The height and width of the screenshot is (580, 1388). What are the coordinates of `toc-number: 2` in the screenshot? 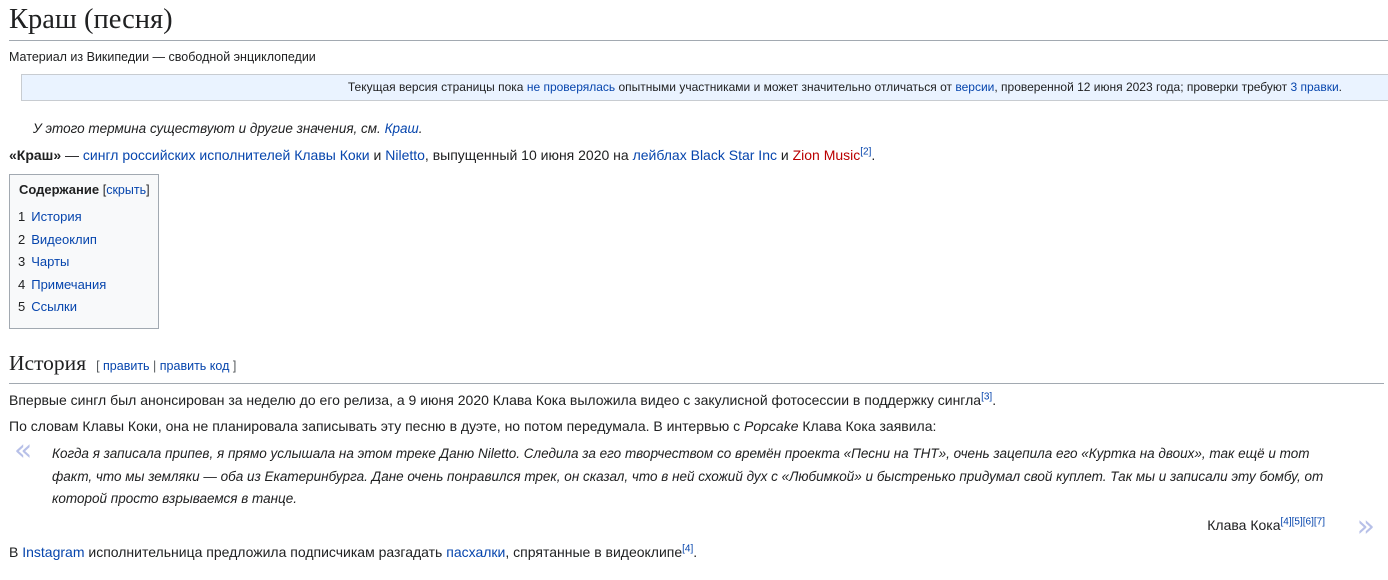 It's located at (22, 239).